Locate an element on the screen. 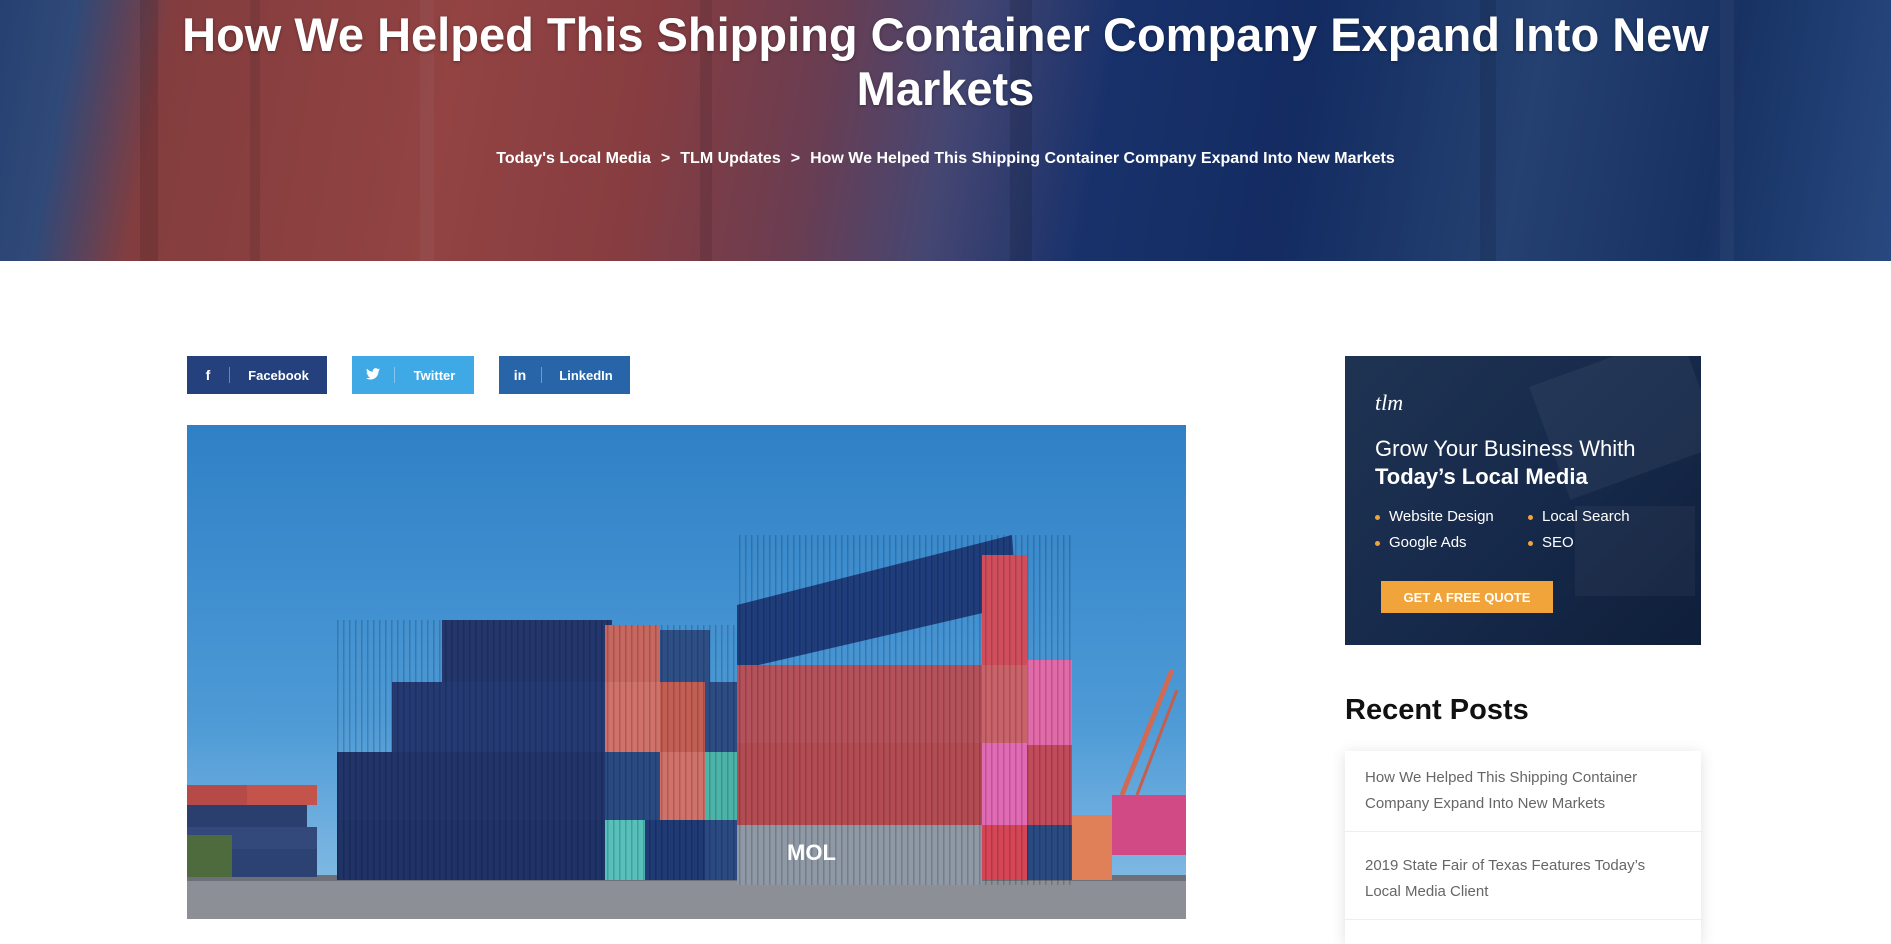 This screenshot has width=1891, height=944. breadcrumb-item-home: Today's Local Media is located at coordinates (573, 158).